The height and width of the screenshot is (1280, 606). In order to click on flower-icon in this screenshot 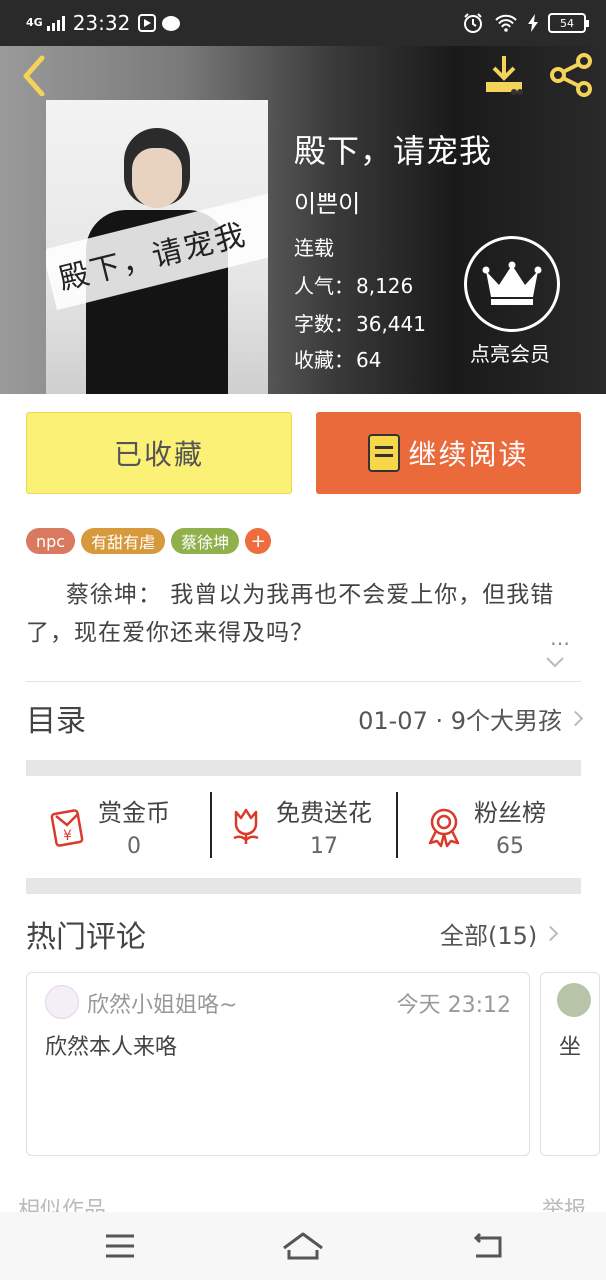, I will do `click(246, 826)`.